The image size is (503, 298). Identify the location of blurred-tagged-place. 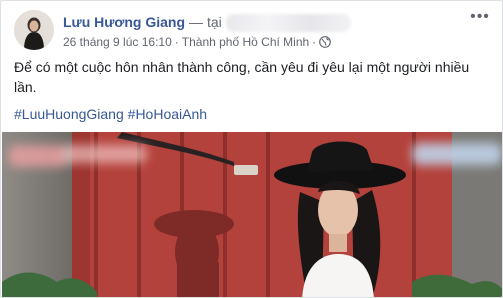
(288, 23).